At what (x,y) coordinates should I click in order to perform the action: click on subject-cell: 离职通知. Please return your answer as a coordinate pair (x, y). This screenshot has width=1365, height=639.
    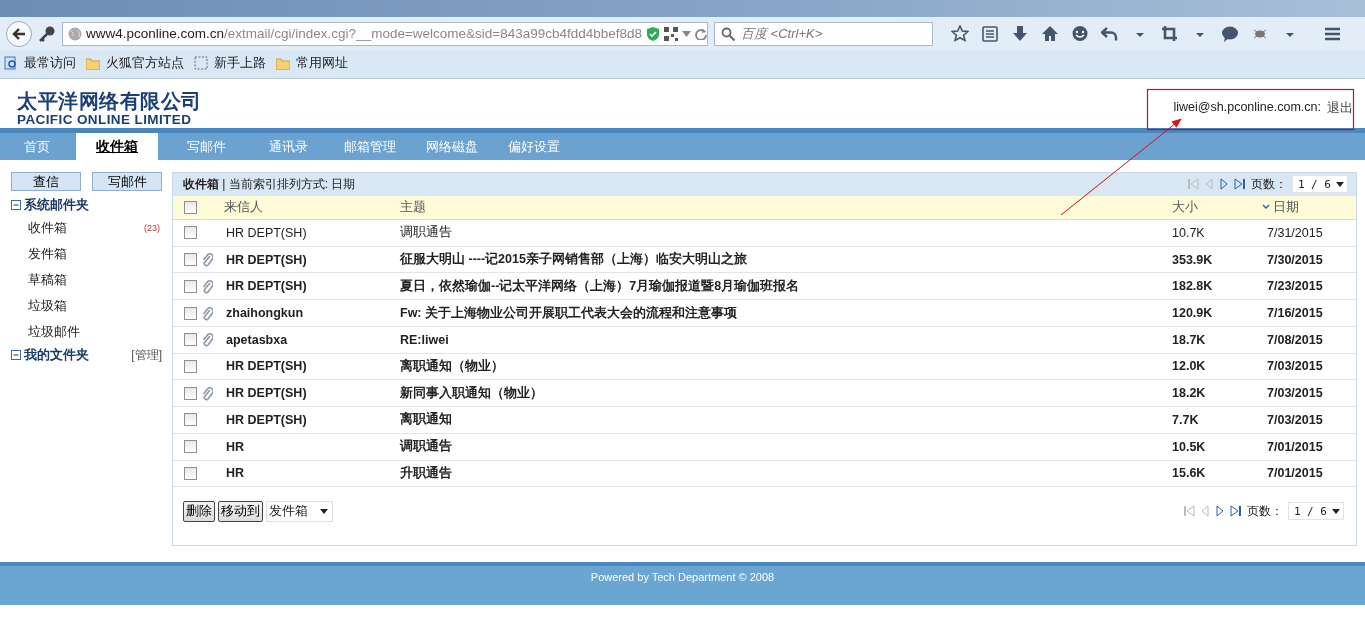
    Looking at the image, I should click on (786, 420).